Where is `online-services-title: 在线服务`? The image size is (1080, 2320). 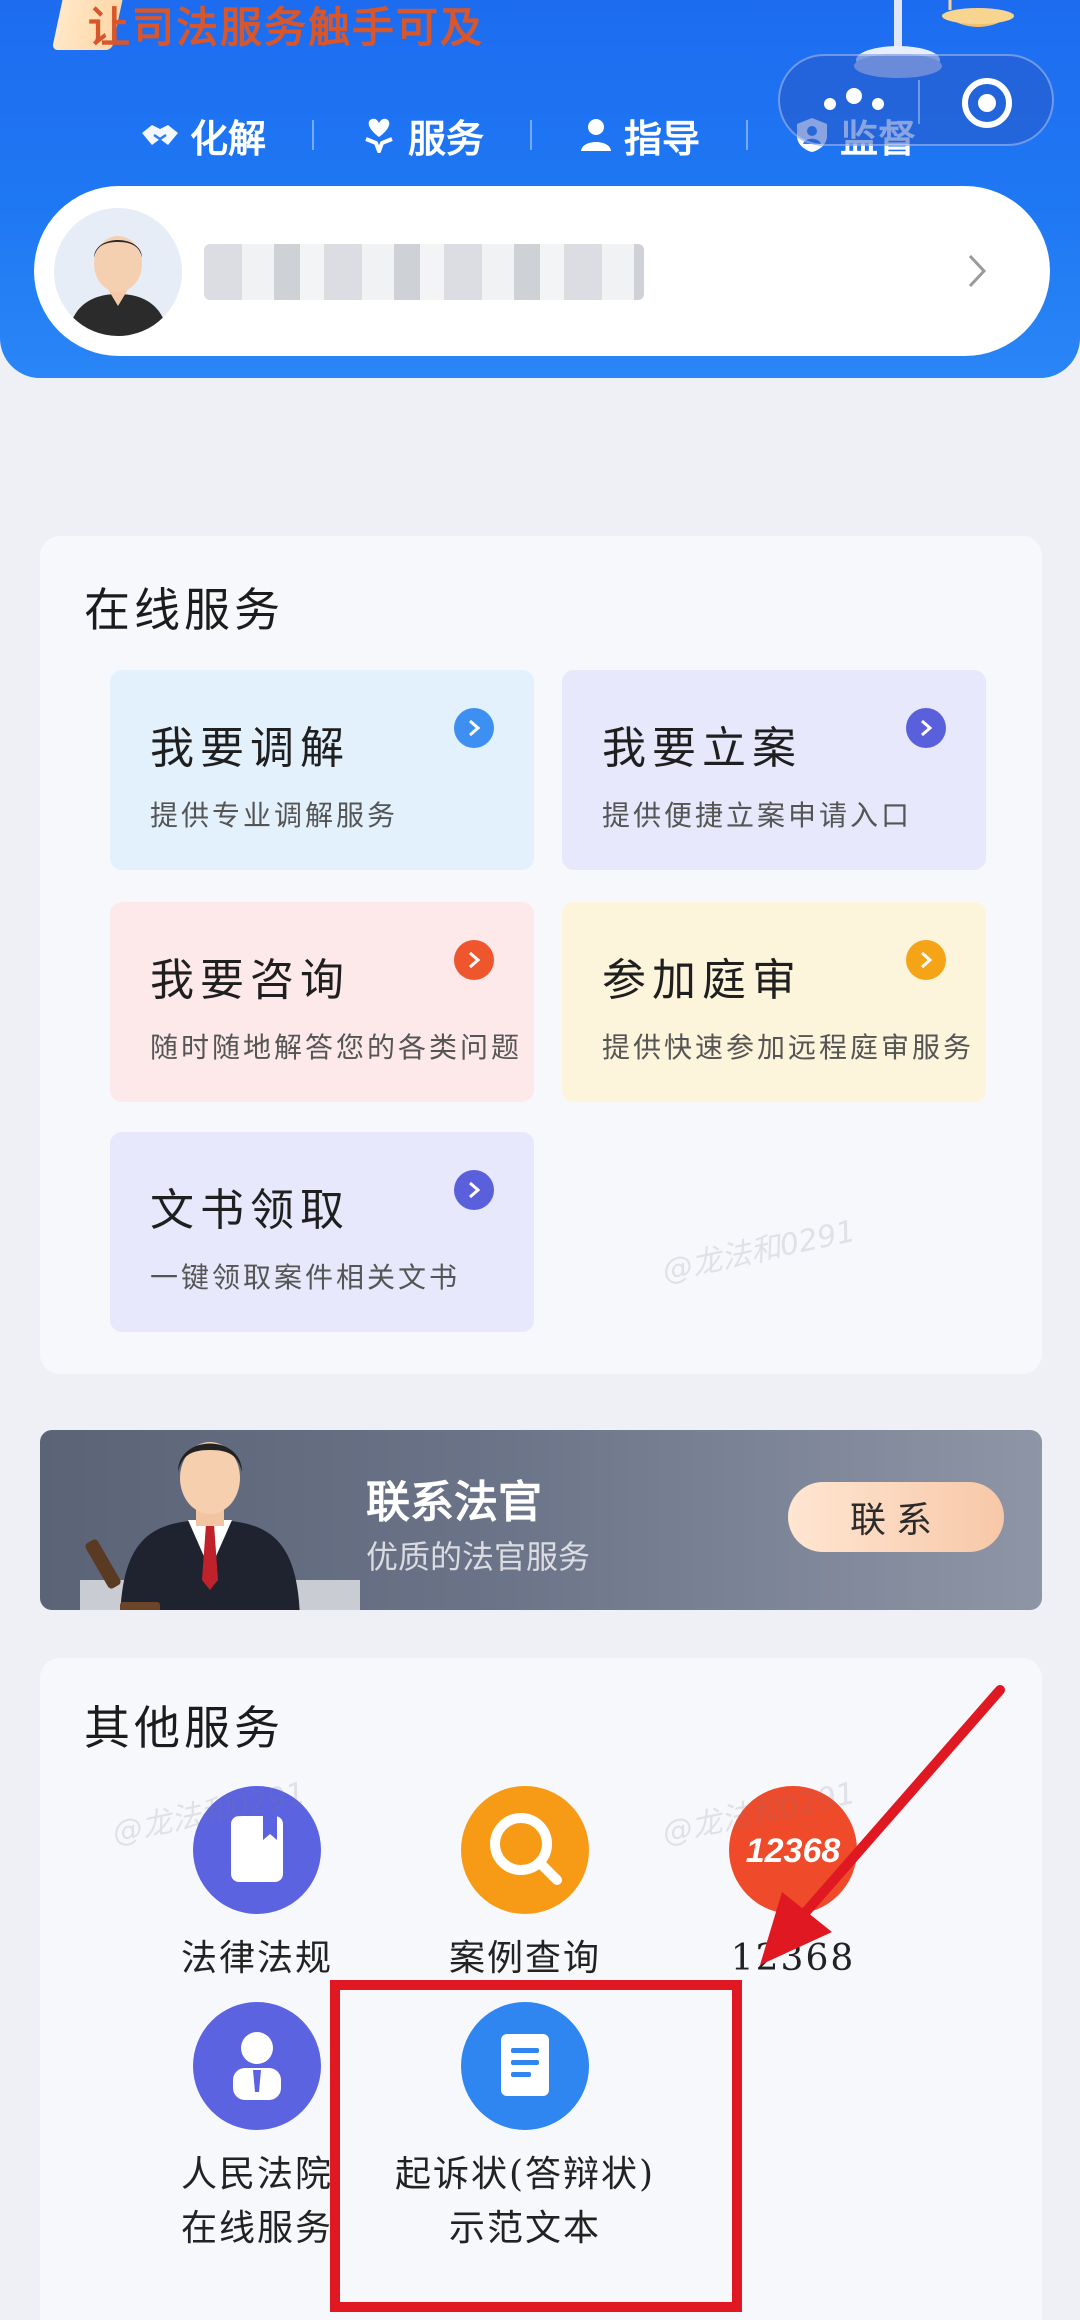 online-services-title: 在线服务 is located at coordinates (184, 610).